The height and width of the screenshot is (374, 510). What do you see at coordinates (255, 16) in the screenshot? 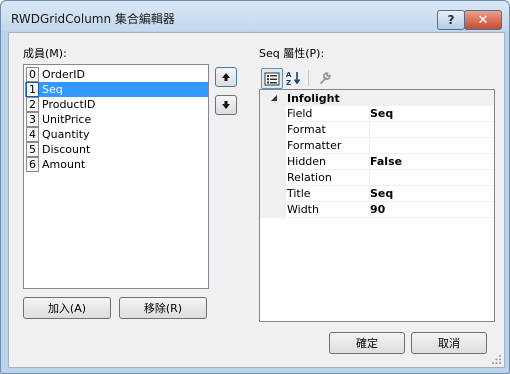
I see `title-bar: RWDGridColumn 集合編輯器 ? ✕` at bounding box center [255, 16].